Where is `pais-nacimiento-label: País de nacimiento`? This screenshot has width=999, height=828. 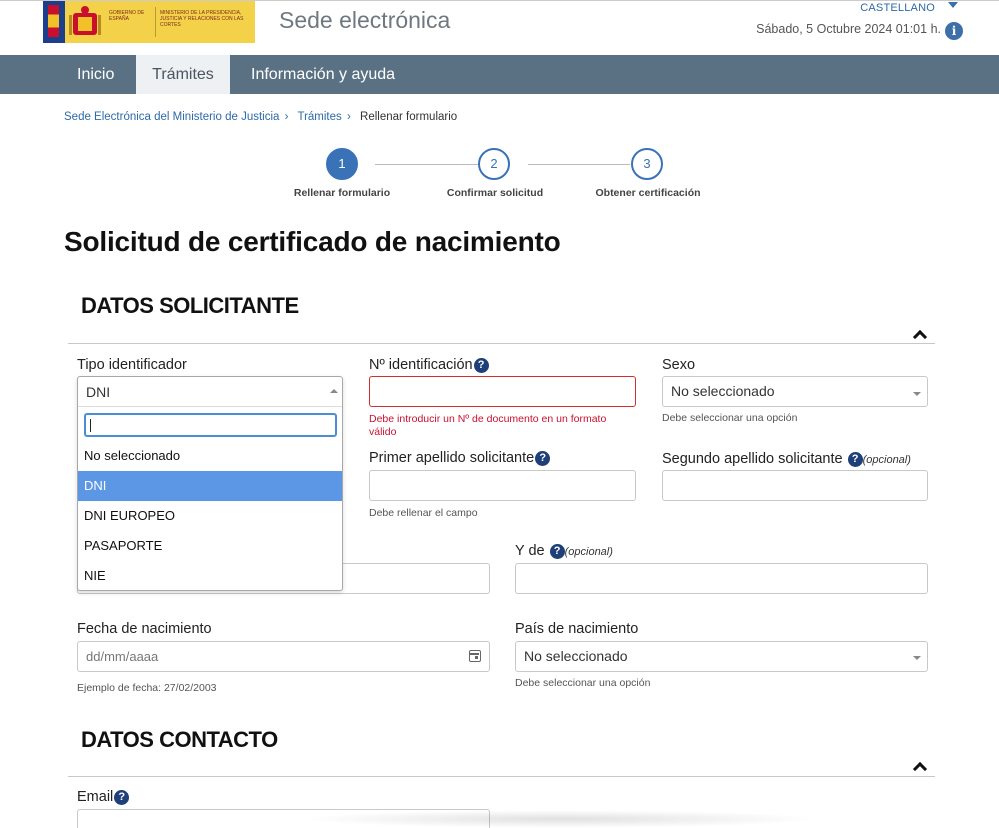
pais-nacimiento-label: País de nacimiento is located at coordinates (577, 629).